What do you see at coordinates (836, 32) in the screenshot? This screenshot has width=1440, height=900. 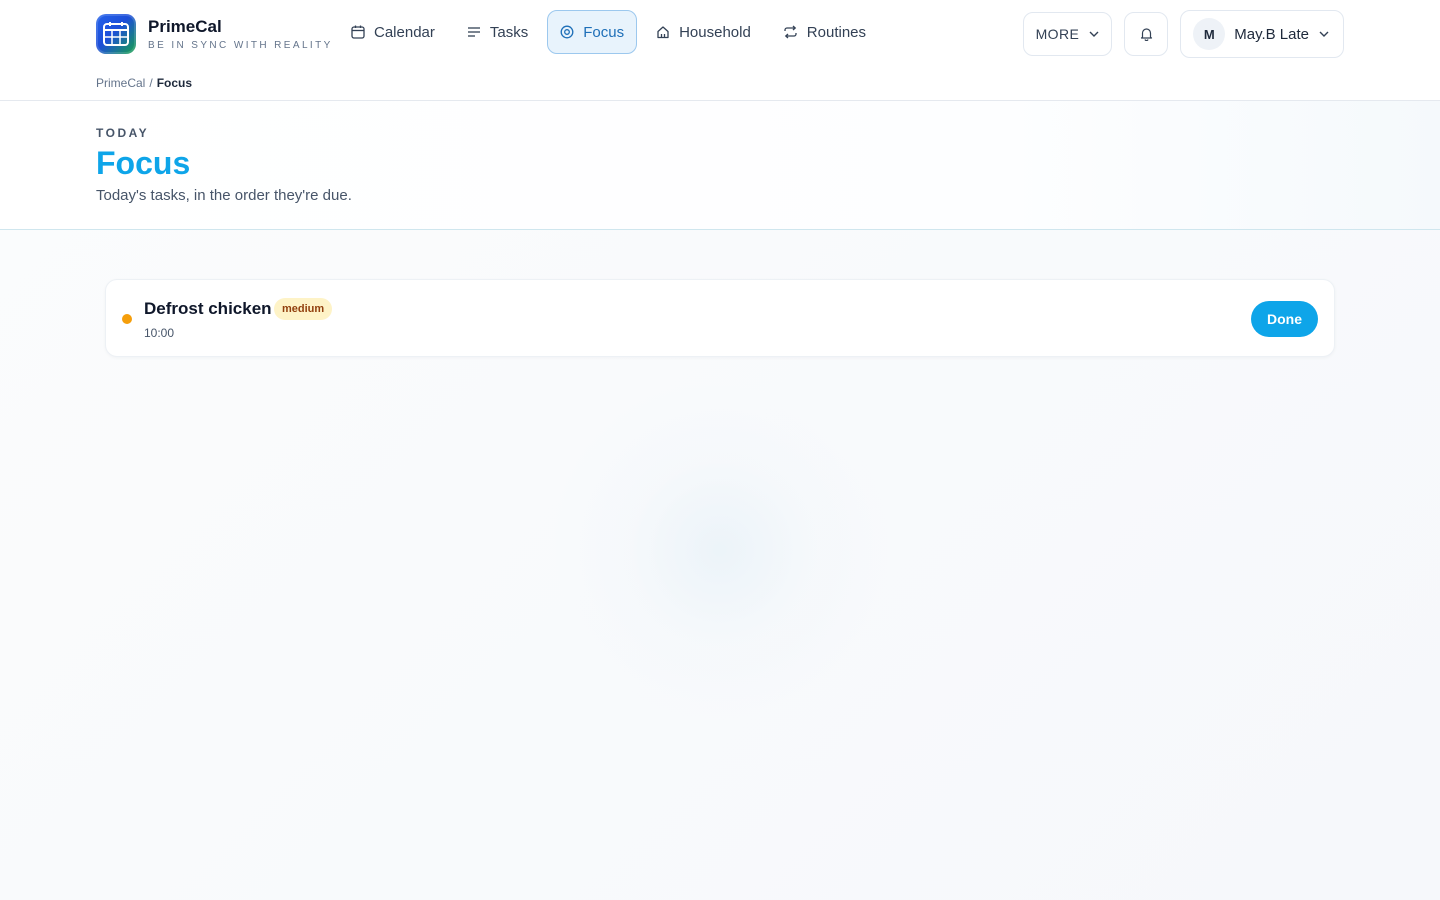 I see `nav-label: Routines` at bounding box center [836, 32].